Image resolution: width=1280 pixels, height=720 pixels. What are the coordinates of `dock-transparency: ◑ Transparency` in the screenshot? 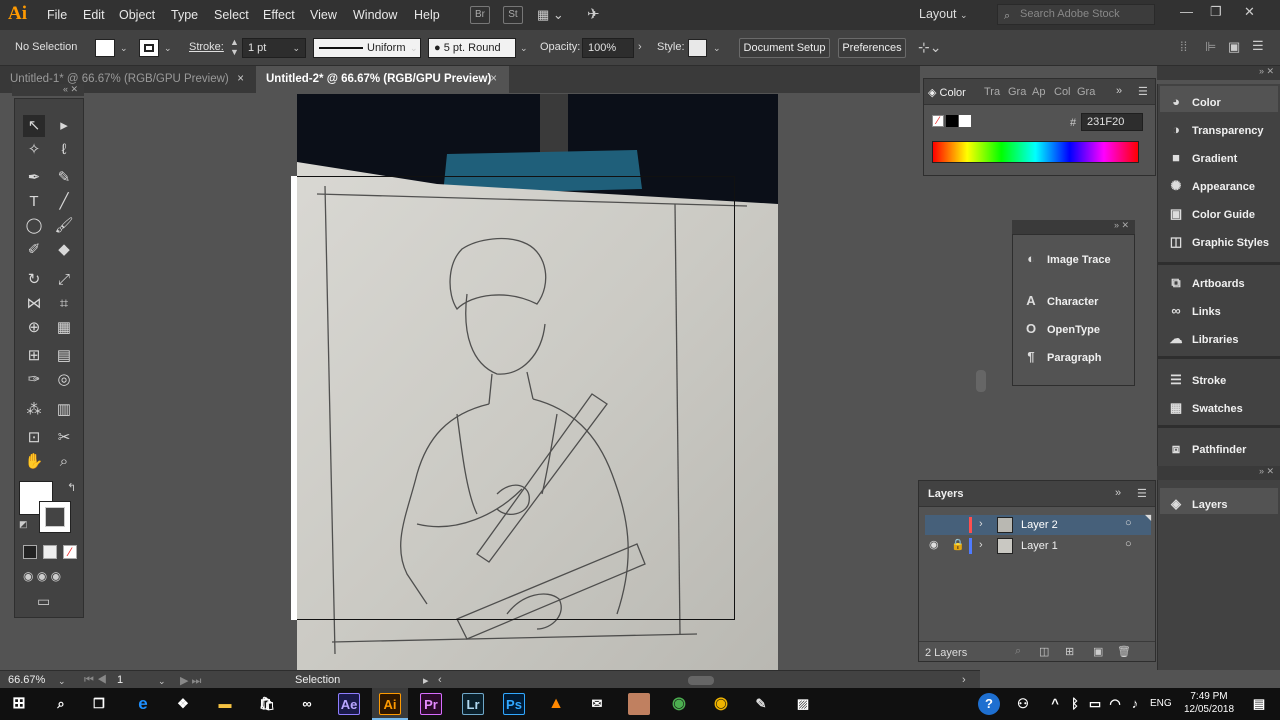 It's located at (1214, 129).